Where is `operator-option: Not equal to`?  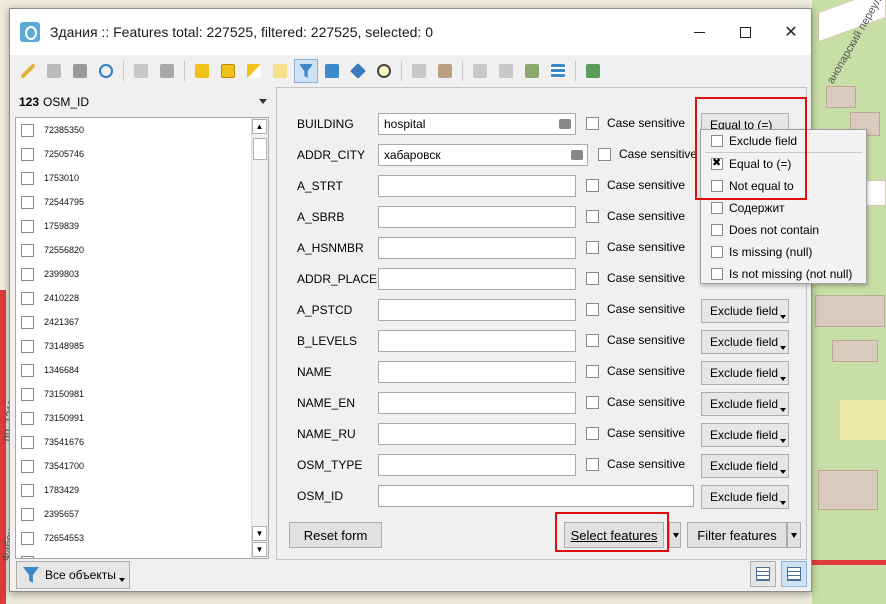 operator-option: Not equal to is located at coordinates (783, 186).